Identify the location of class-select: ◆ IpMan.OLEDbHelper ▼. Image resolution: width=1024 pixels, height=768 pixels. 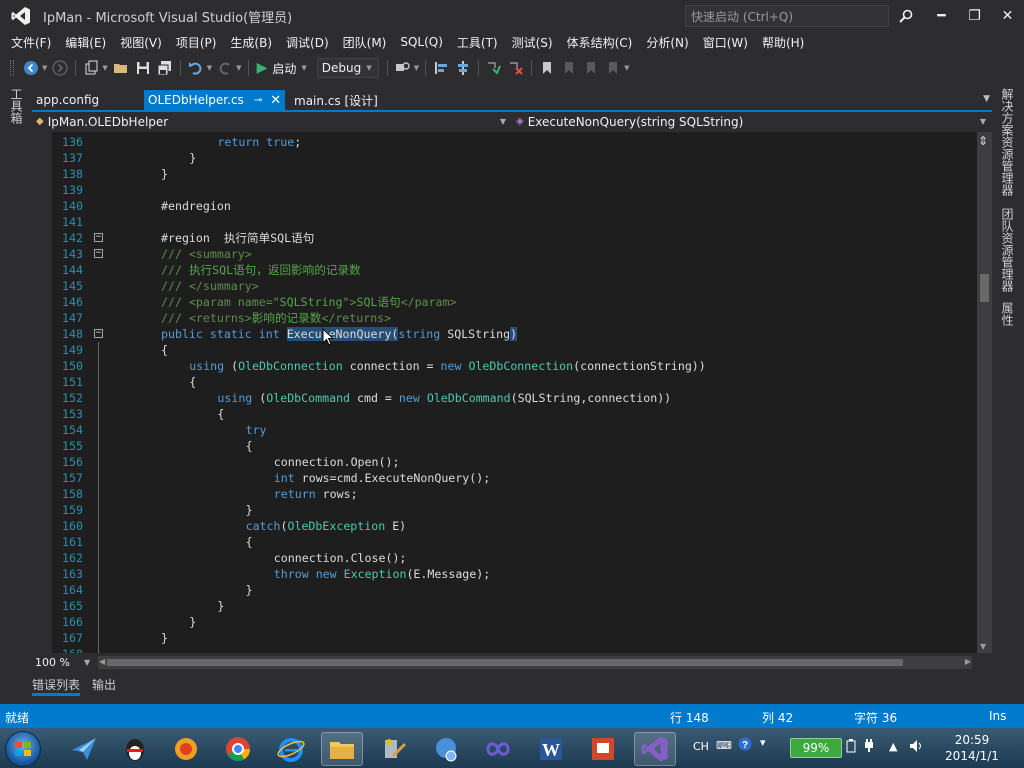
(272, 121).